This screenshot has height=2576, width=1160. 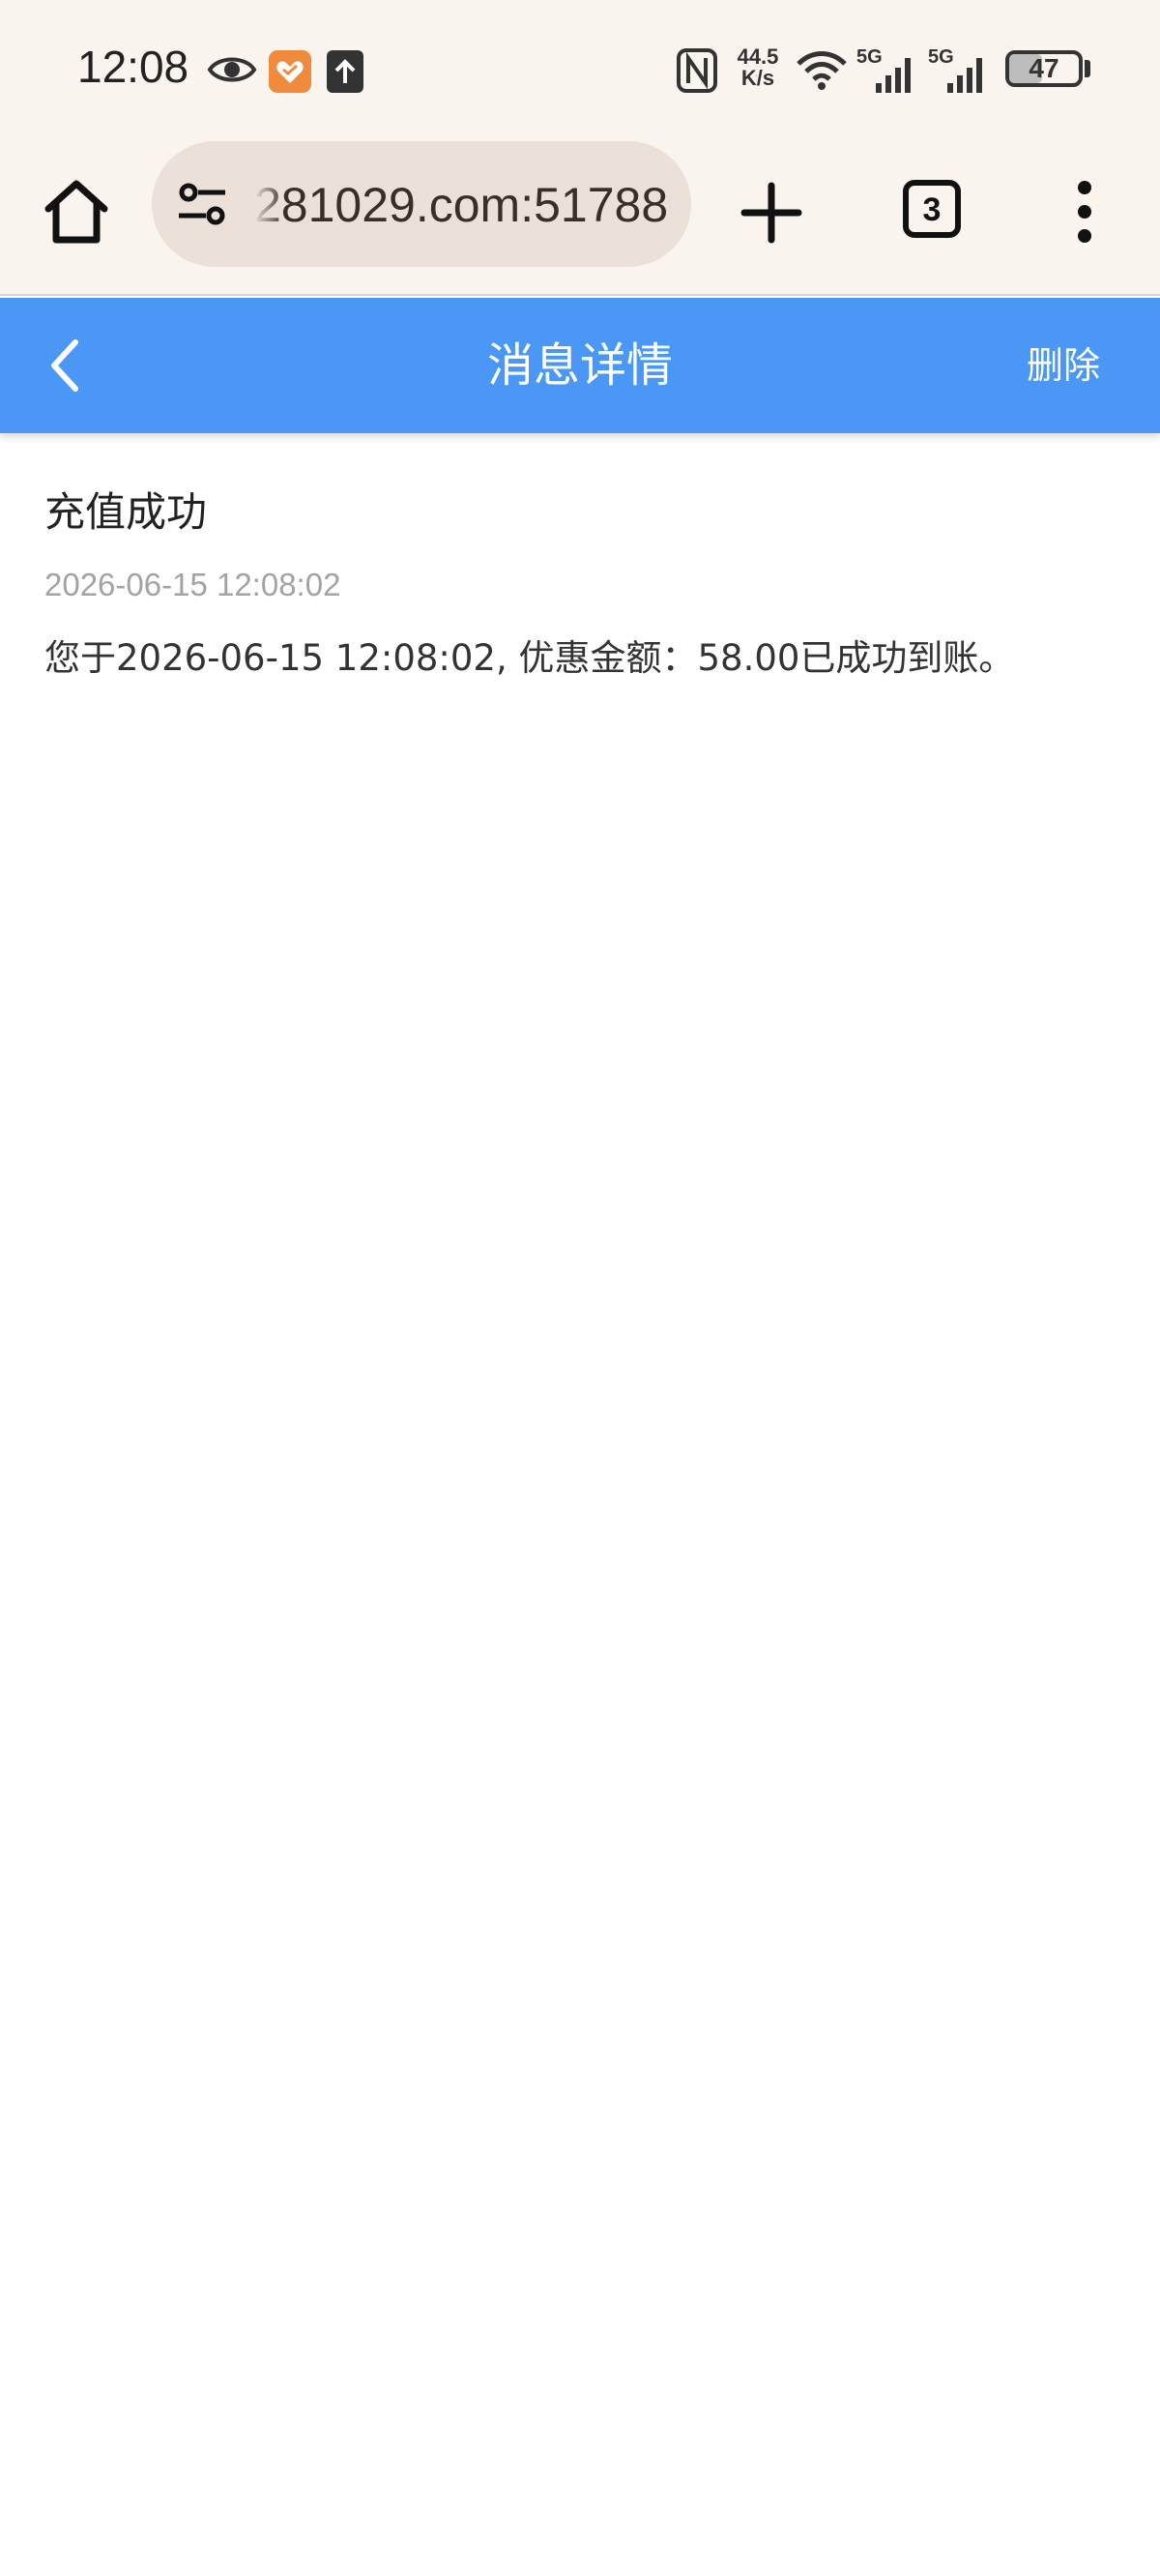 I want to click on battery-icon: 47, so click(x=1044, y=68).